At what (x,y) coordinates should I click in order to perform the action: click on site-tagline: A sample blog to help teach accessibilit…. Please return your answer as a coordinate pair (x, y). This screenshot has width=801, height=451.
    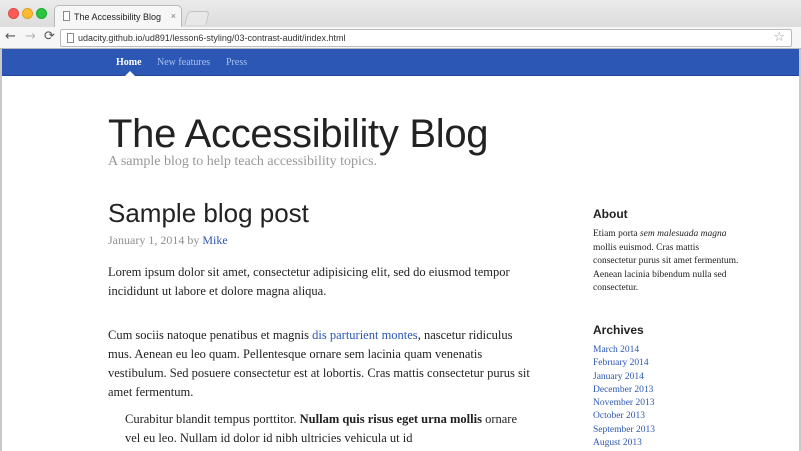
    Looking at the image, I should click on (243, 161).